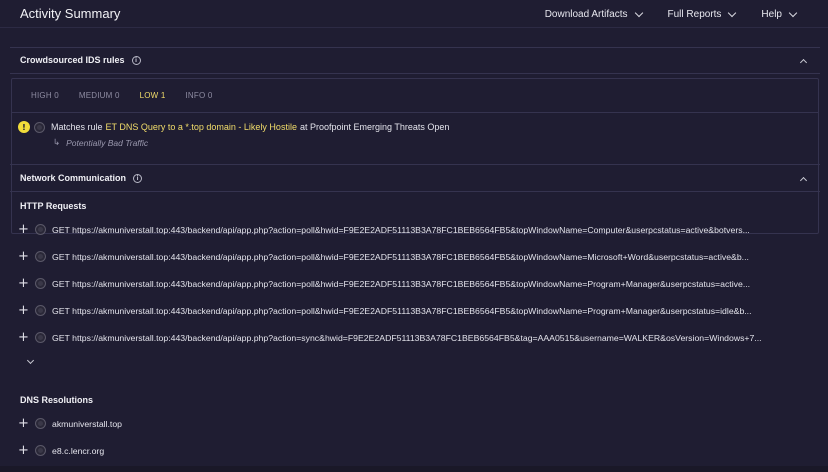 The width and height of the screenshot is (828, 472). I want to click on full-reports-menu: Full Reports, so click(702, 14).